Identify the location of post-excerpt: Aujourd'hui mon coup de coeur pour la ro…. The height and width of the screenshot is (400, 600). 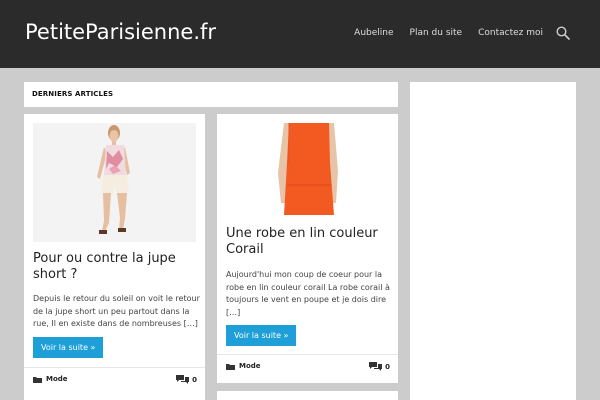
(308, 293).